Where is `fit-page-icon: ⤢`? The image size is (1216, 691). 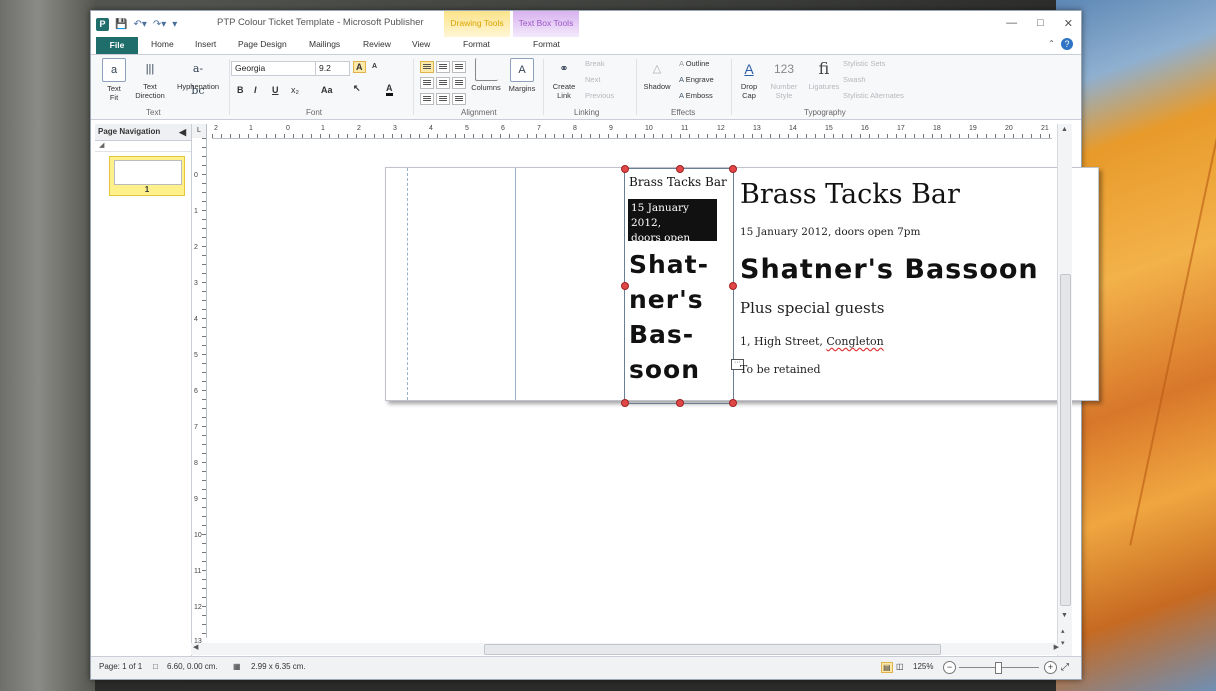
fit-page-icon: ⤢ is located at coordinates (1065, 667).